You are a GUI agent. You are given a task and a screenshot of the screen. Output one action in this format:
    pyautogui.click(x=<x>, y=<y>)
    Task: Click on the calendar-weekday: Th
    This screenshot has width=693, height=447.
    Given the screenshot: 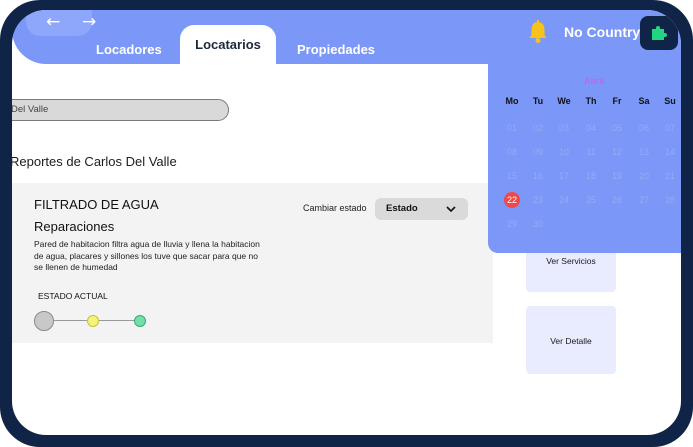 What is the action you would take?
    pyautogui.click(x=591, y=101)
    